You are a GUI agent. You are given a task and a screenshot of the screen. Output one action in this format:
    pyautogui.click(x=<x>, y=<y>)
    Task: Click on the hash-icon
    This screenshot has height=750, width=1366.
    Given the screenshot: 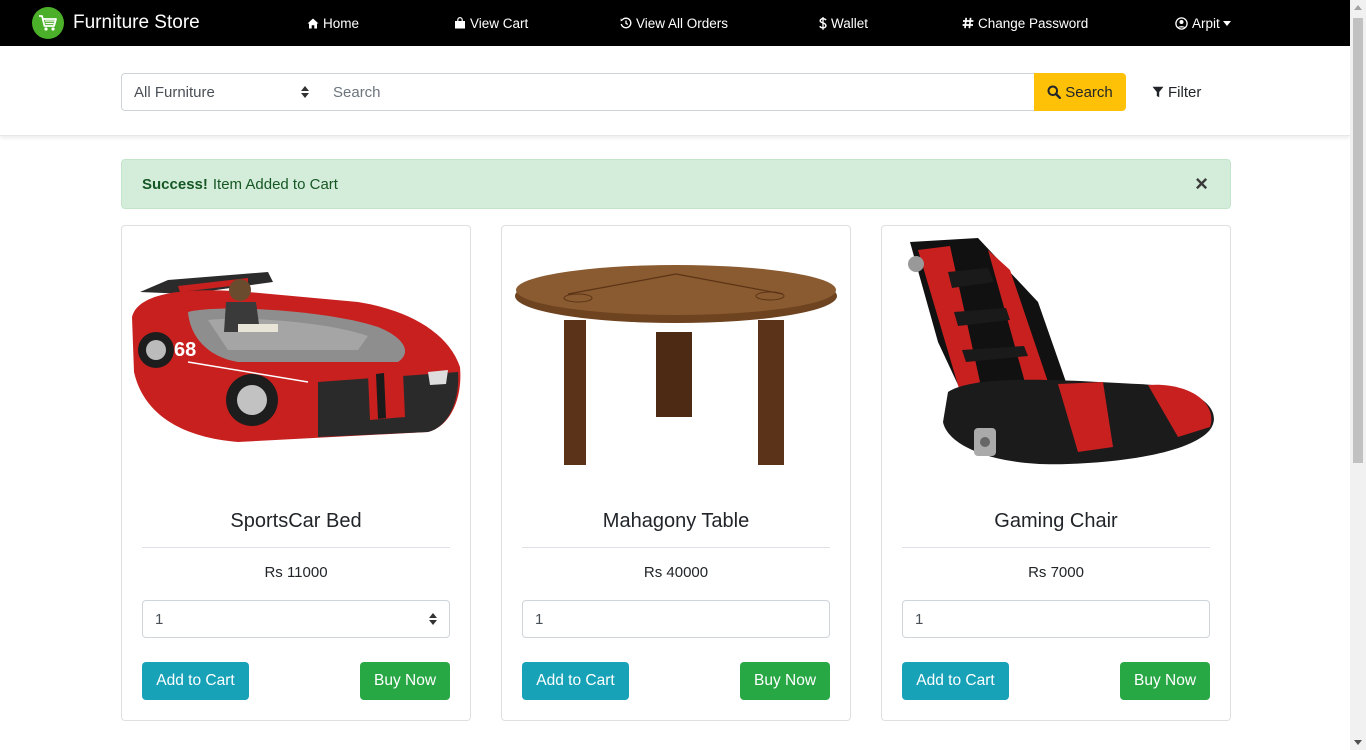 What is the action you would take?
    pyautogui.click(x=968, y=23)
    